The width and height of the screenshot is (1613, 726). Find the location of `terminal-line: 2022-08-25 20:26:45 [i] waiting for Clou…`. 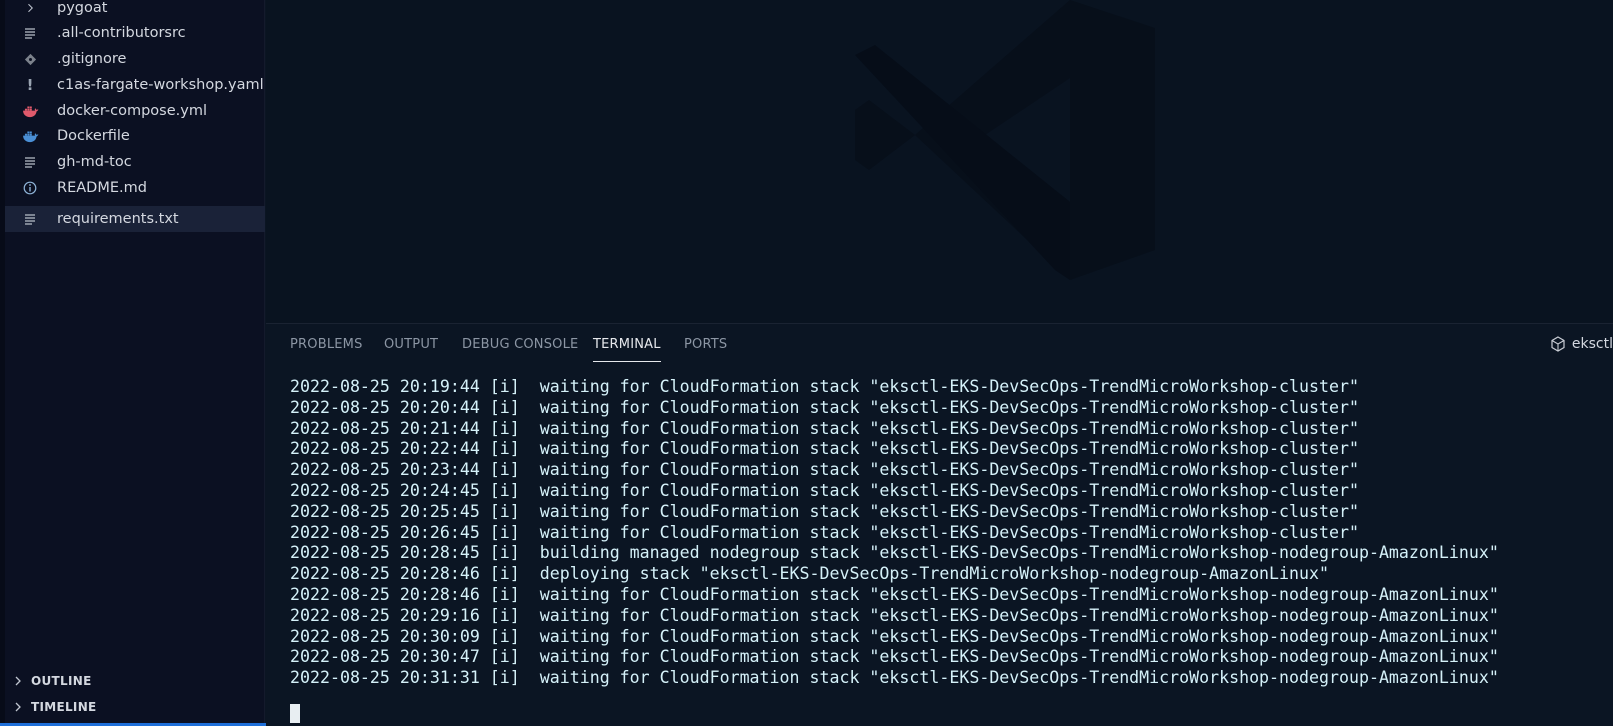

terminal-line: 2022-08-25 20:26:45 [i] waiting for Clou… is located at coordinates (824, 532).